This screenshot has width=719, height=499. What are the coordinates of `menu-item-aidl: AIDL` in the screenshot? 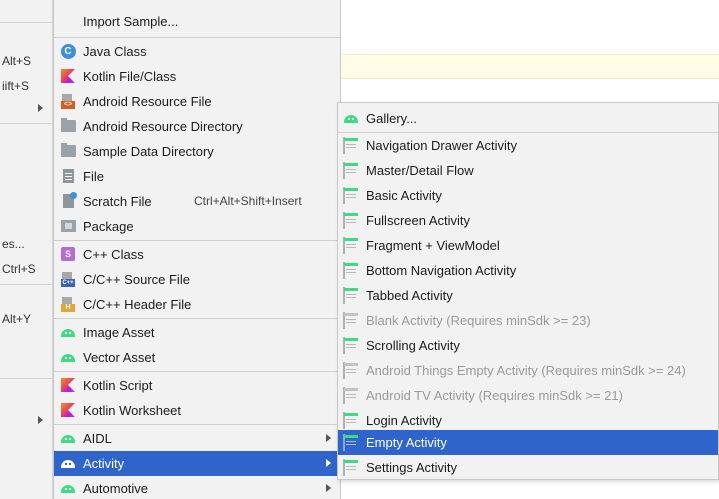 It's located at (197, 438).